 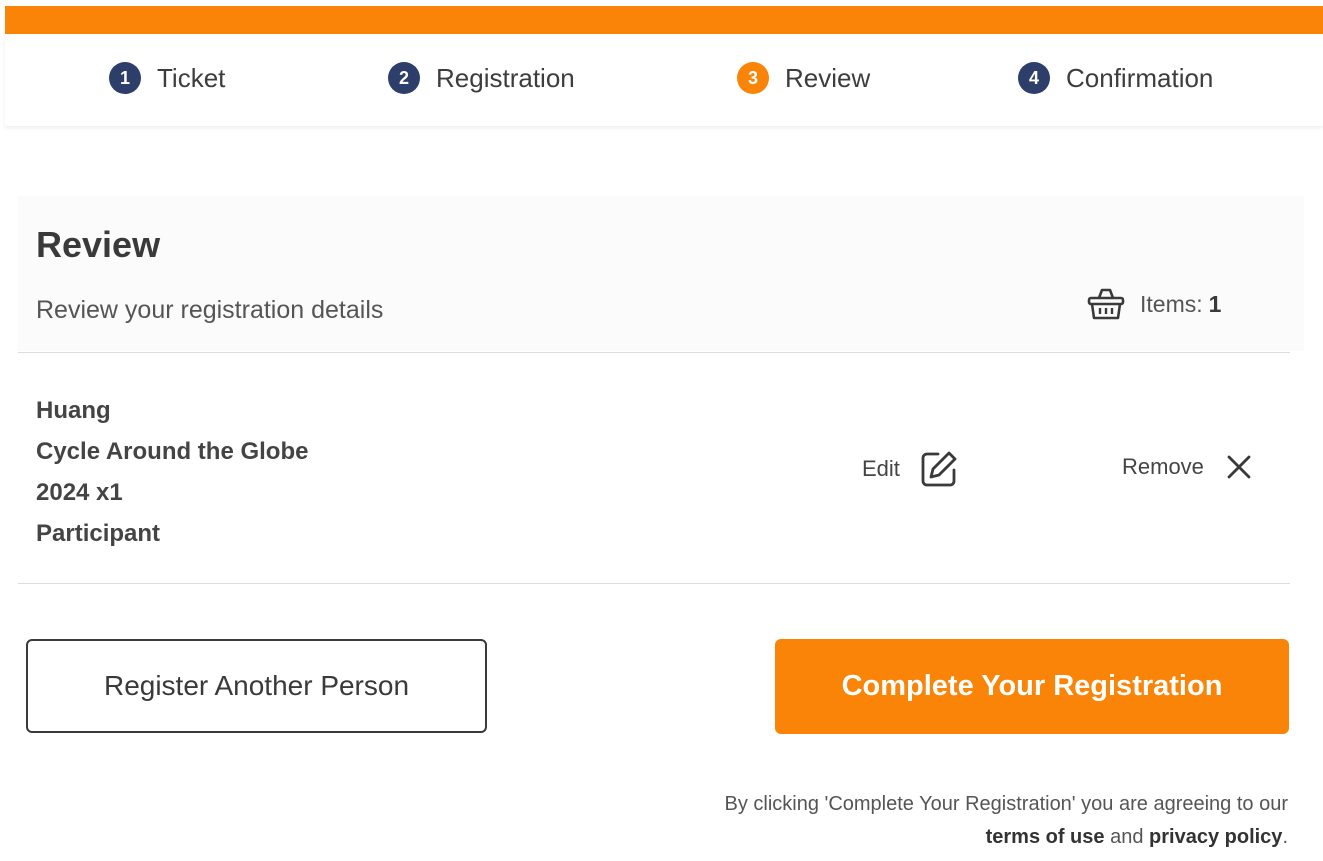 What do you see at coordinates (1215, 837) in the screenshot?
I see `privacy-policy-link: privacy policy` at bounding box center [1215, 837].